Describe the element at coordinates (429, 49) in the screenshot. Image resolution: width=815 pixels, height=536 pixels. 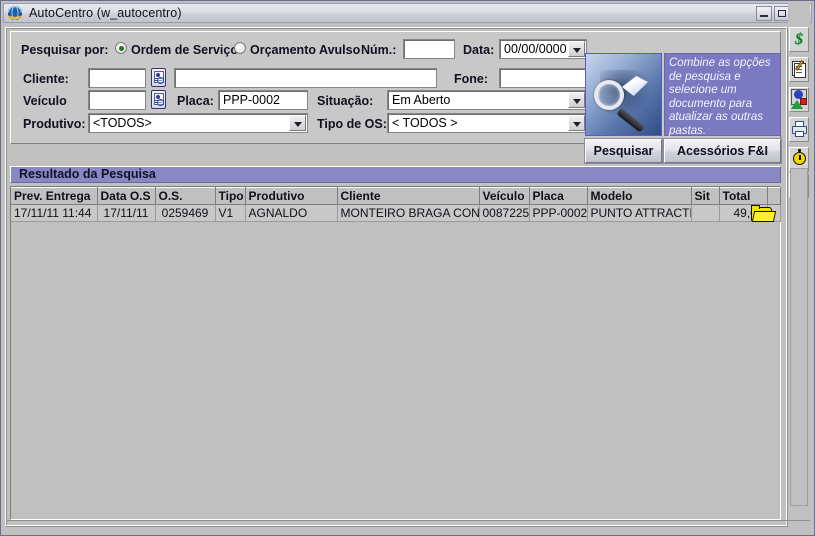
I see `num-input` at that location.